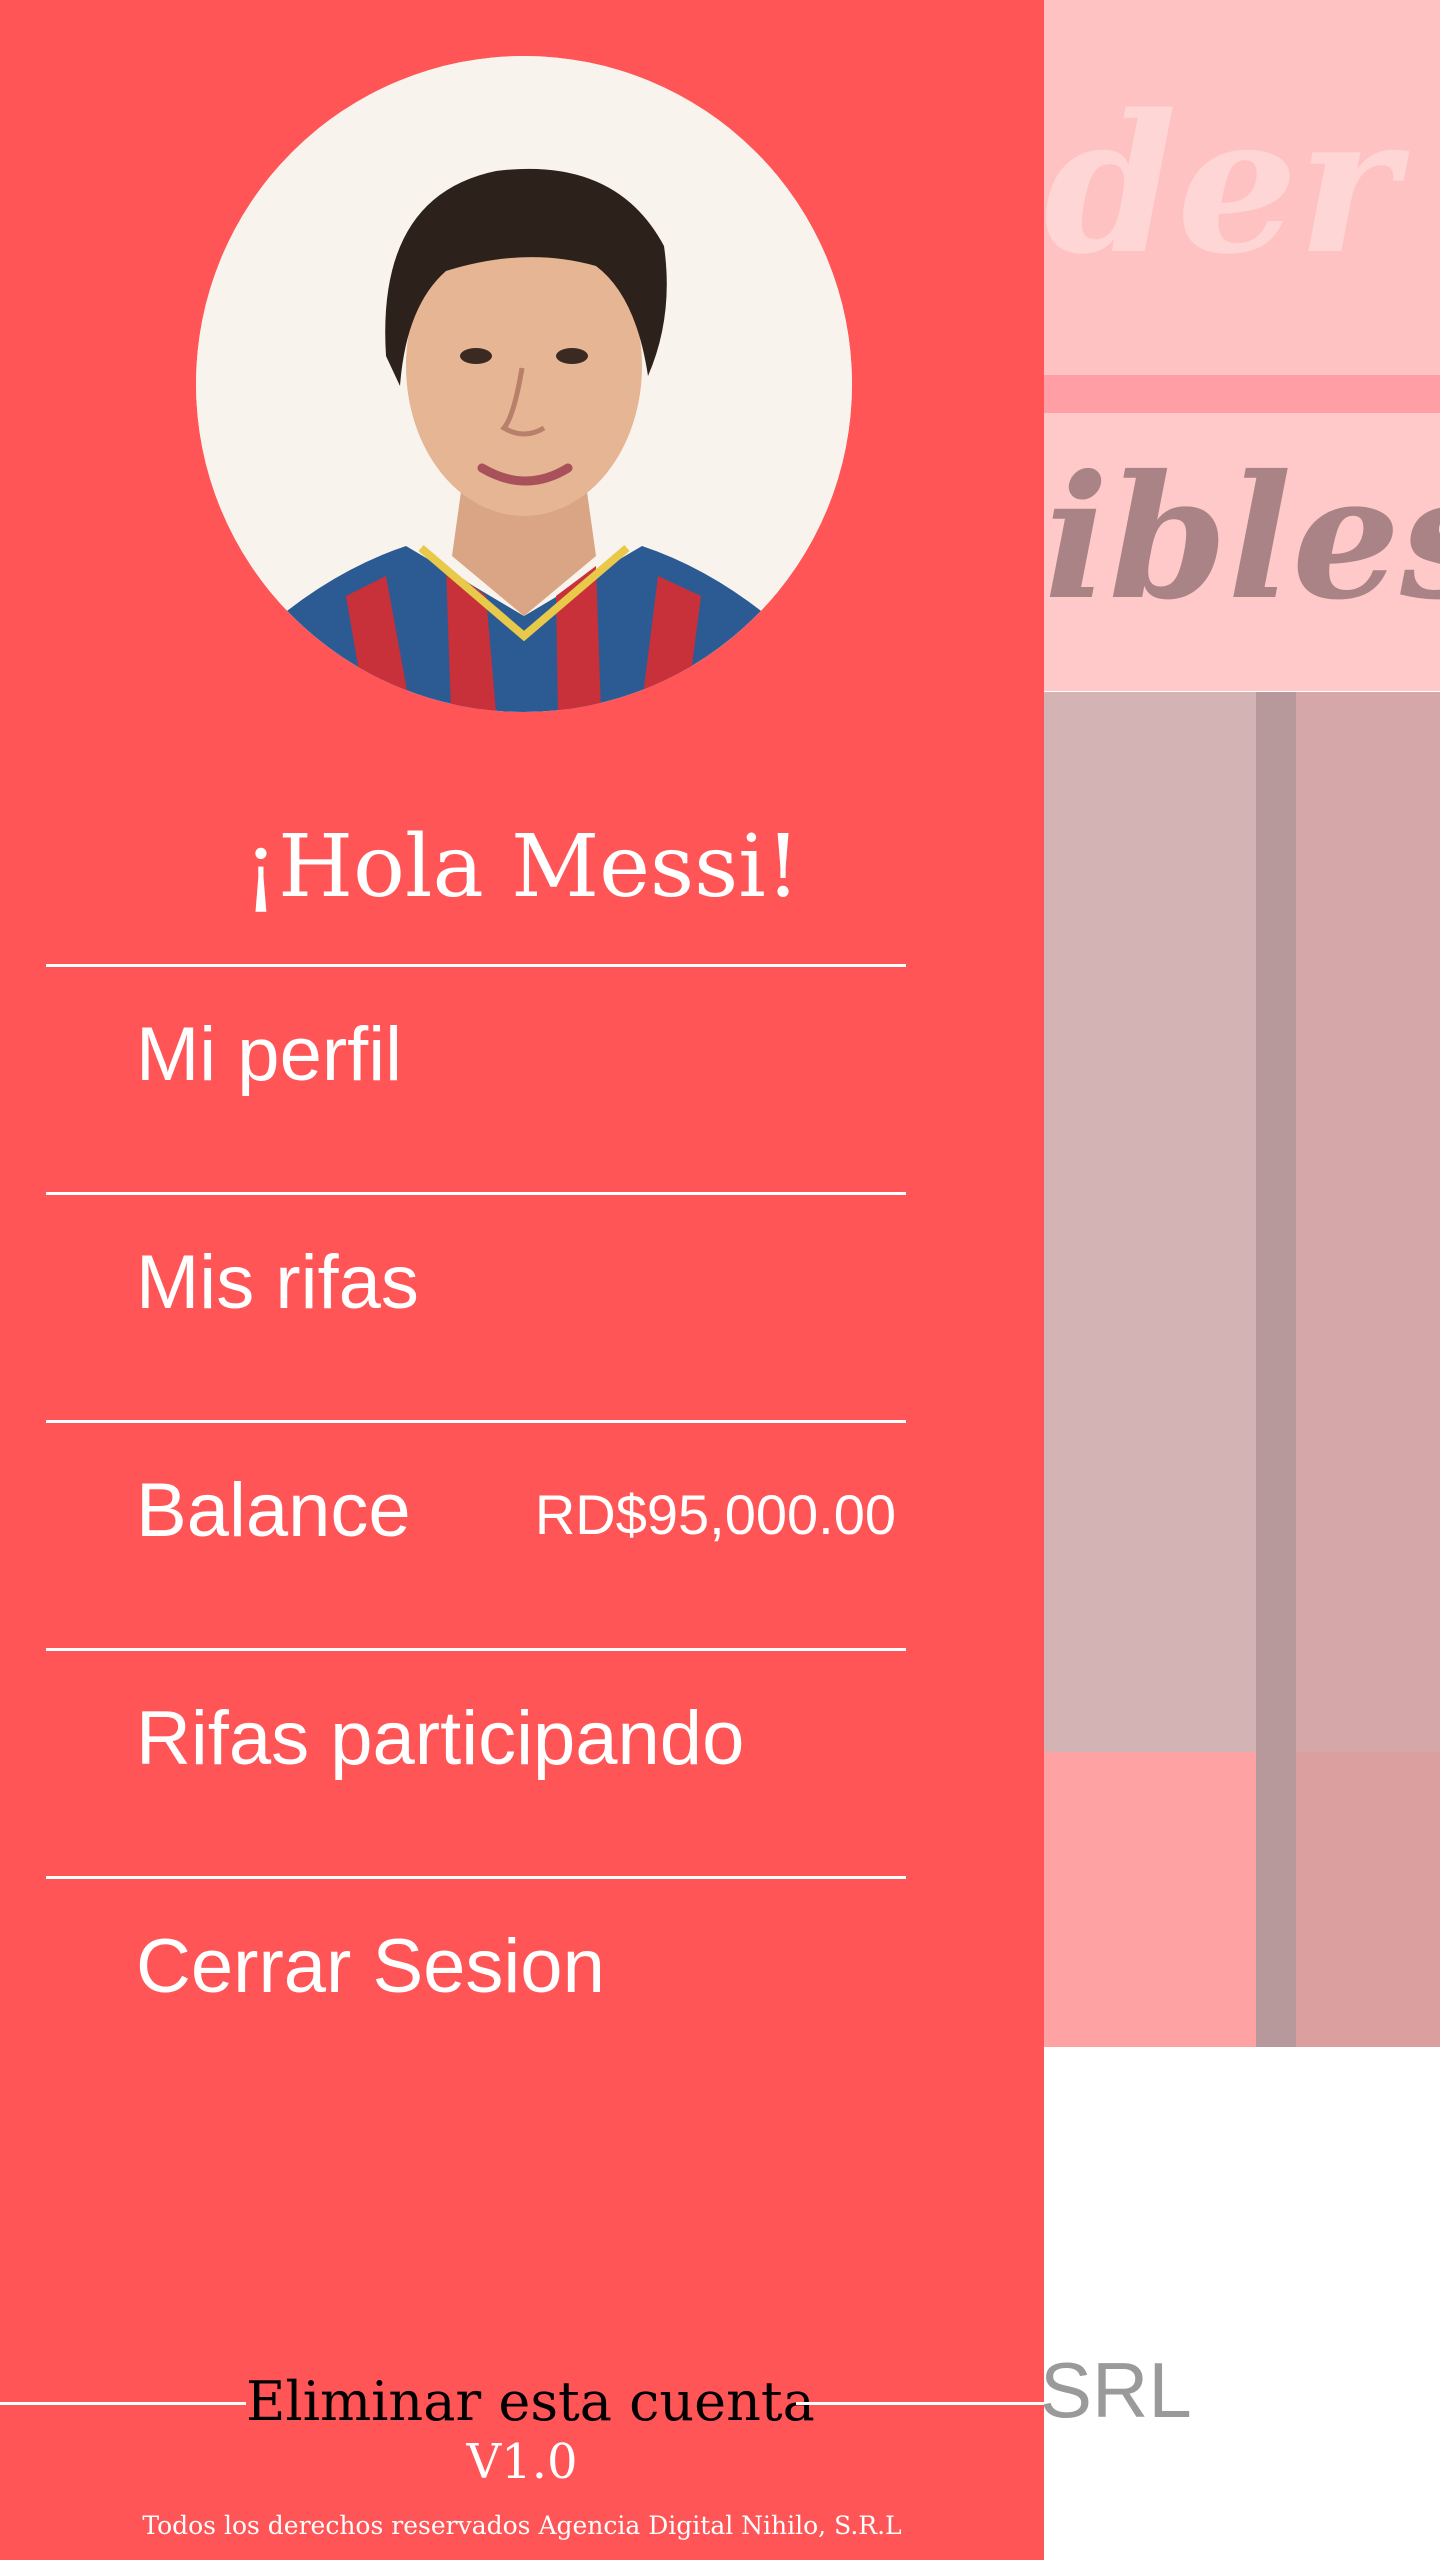 The image size is (1440, 2560). Describe the element at coordinates (269, 1054) in the screenshot. I see `menu-item-label: Mi perfil` at that location.